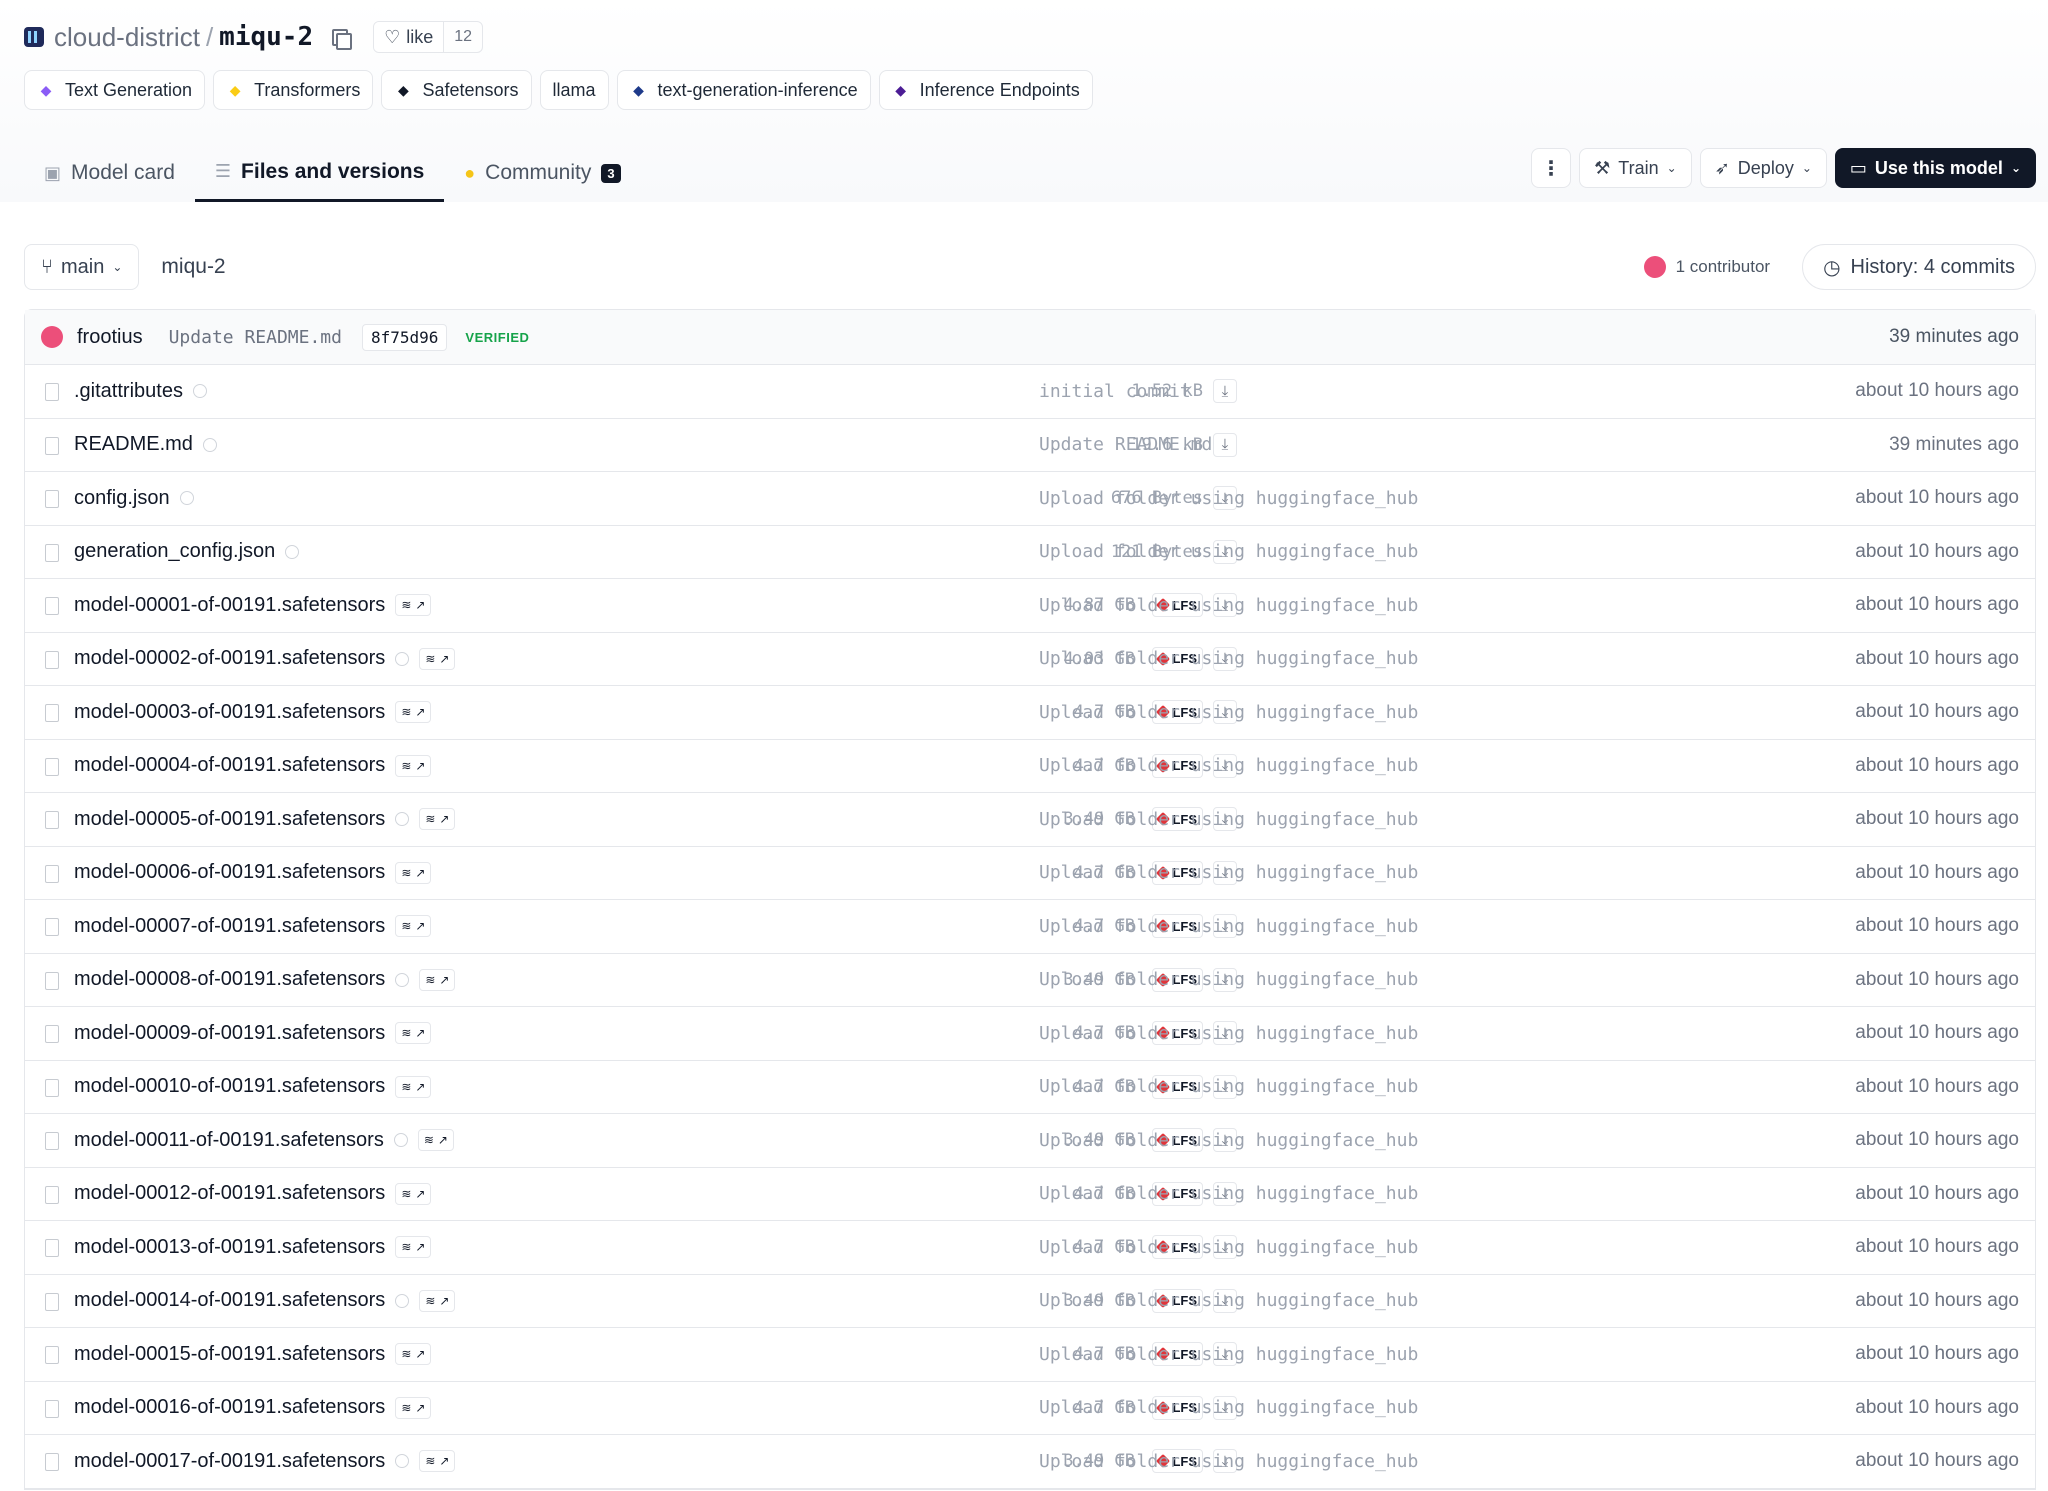 The width and height of the screenshot is (2048, 1491). I want to click on like-count: 12, so click(462, 37).